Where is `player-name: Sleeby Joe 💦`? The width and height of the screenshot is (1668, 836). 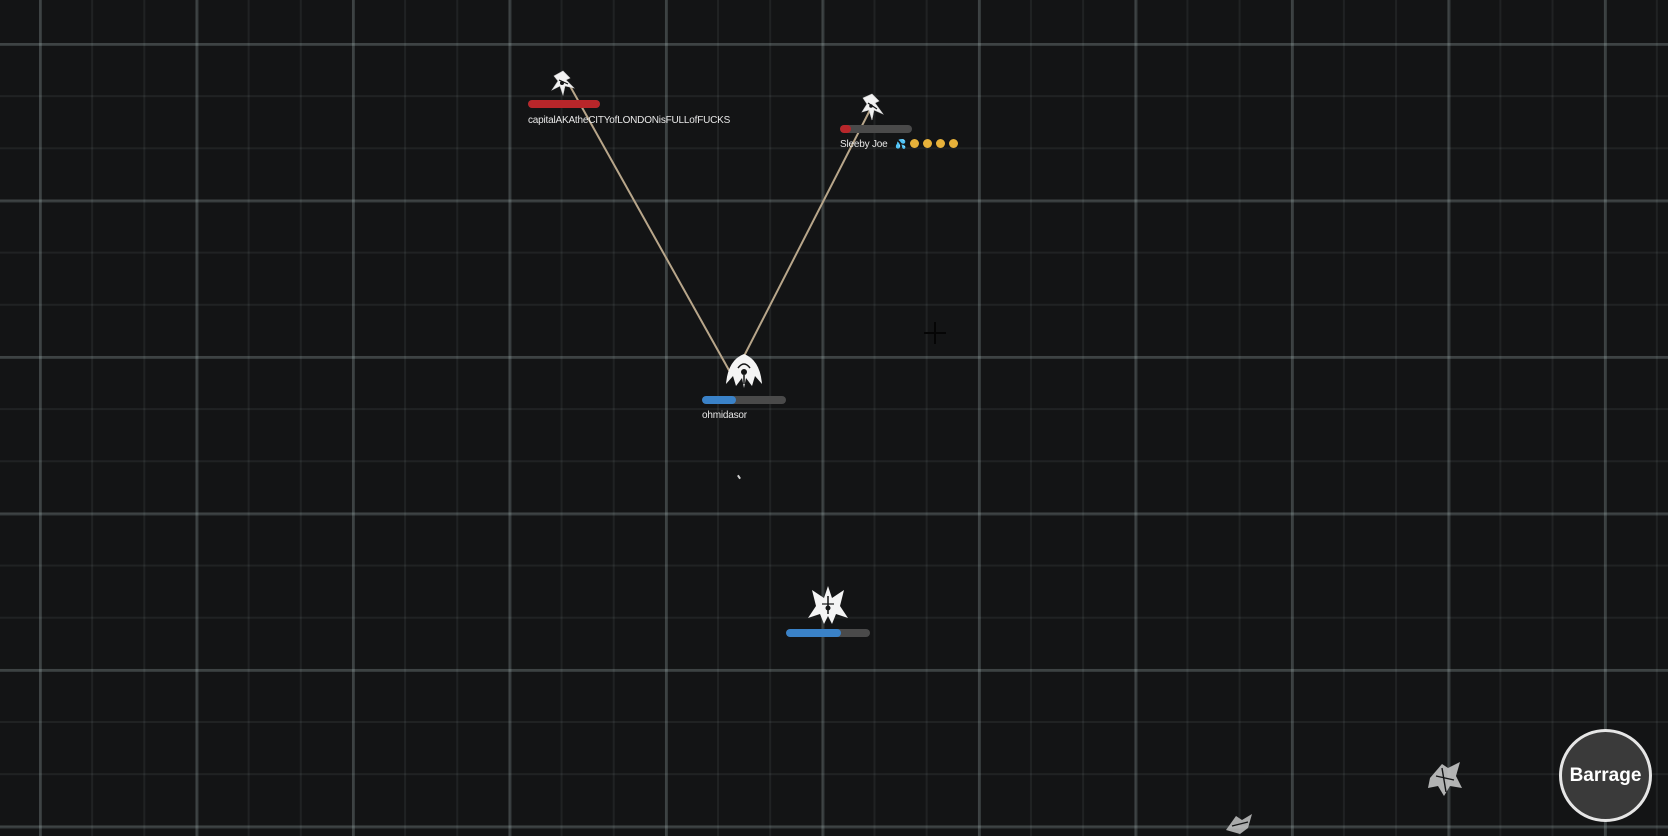 player-name: Sleeby Joe 💦 is located at coordinates (901, 144).